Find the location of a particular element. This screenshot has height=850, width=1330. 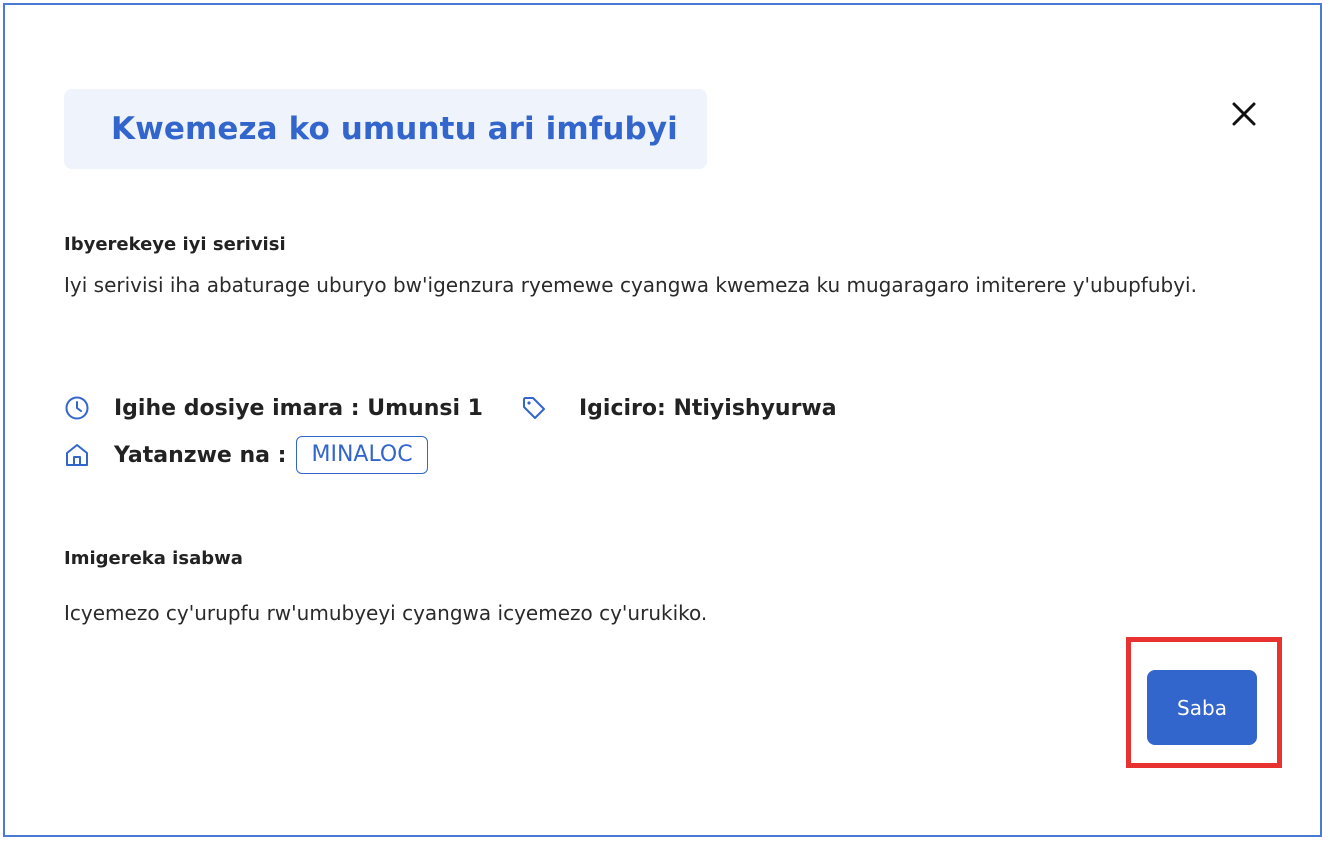

provider-tag: MINALOC is located at coordinates (362, 455).